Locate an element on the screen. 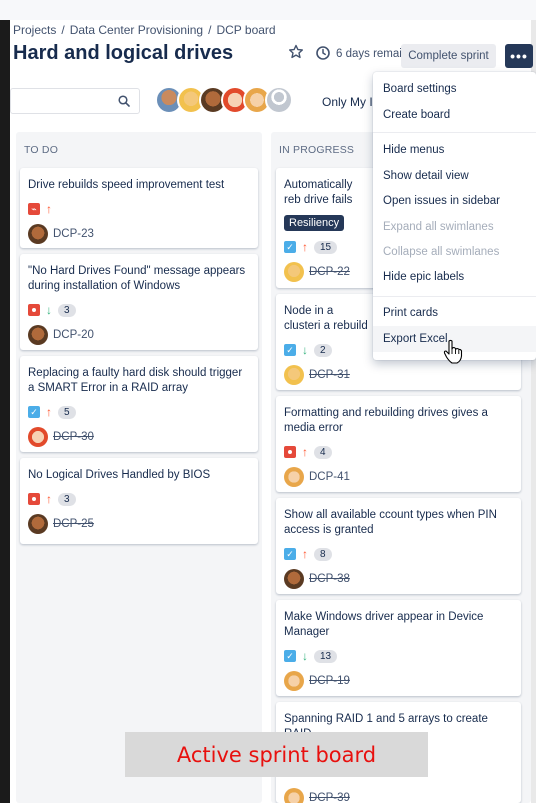  spike-type-icon: ⌁ is located at coordinates (34, 209).